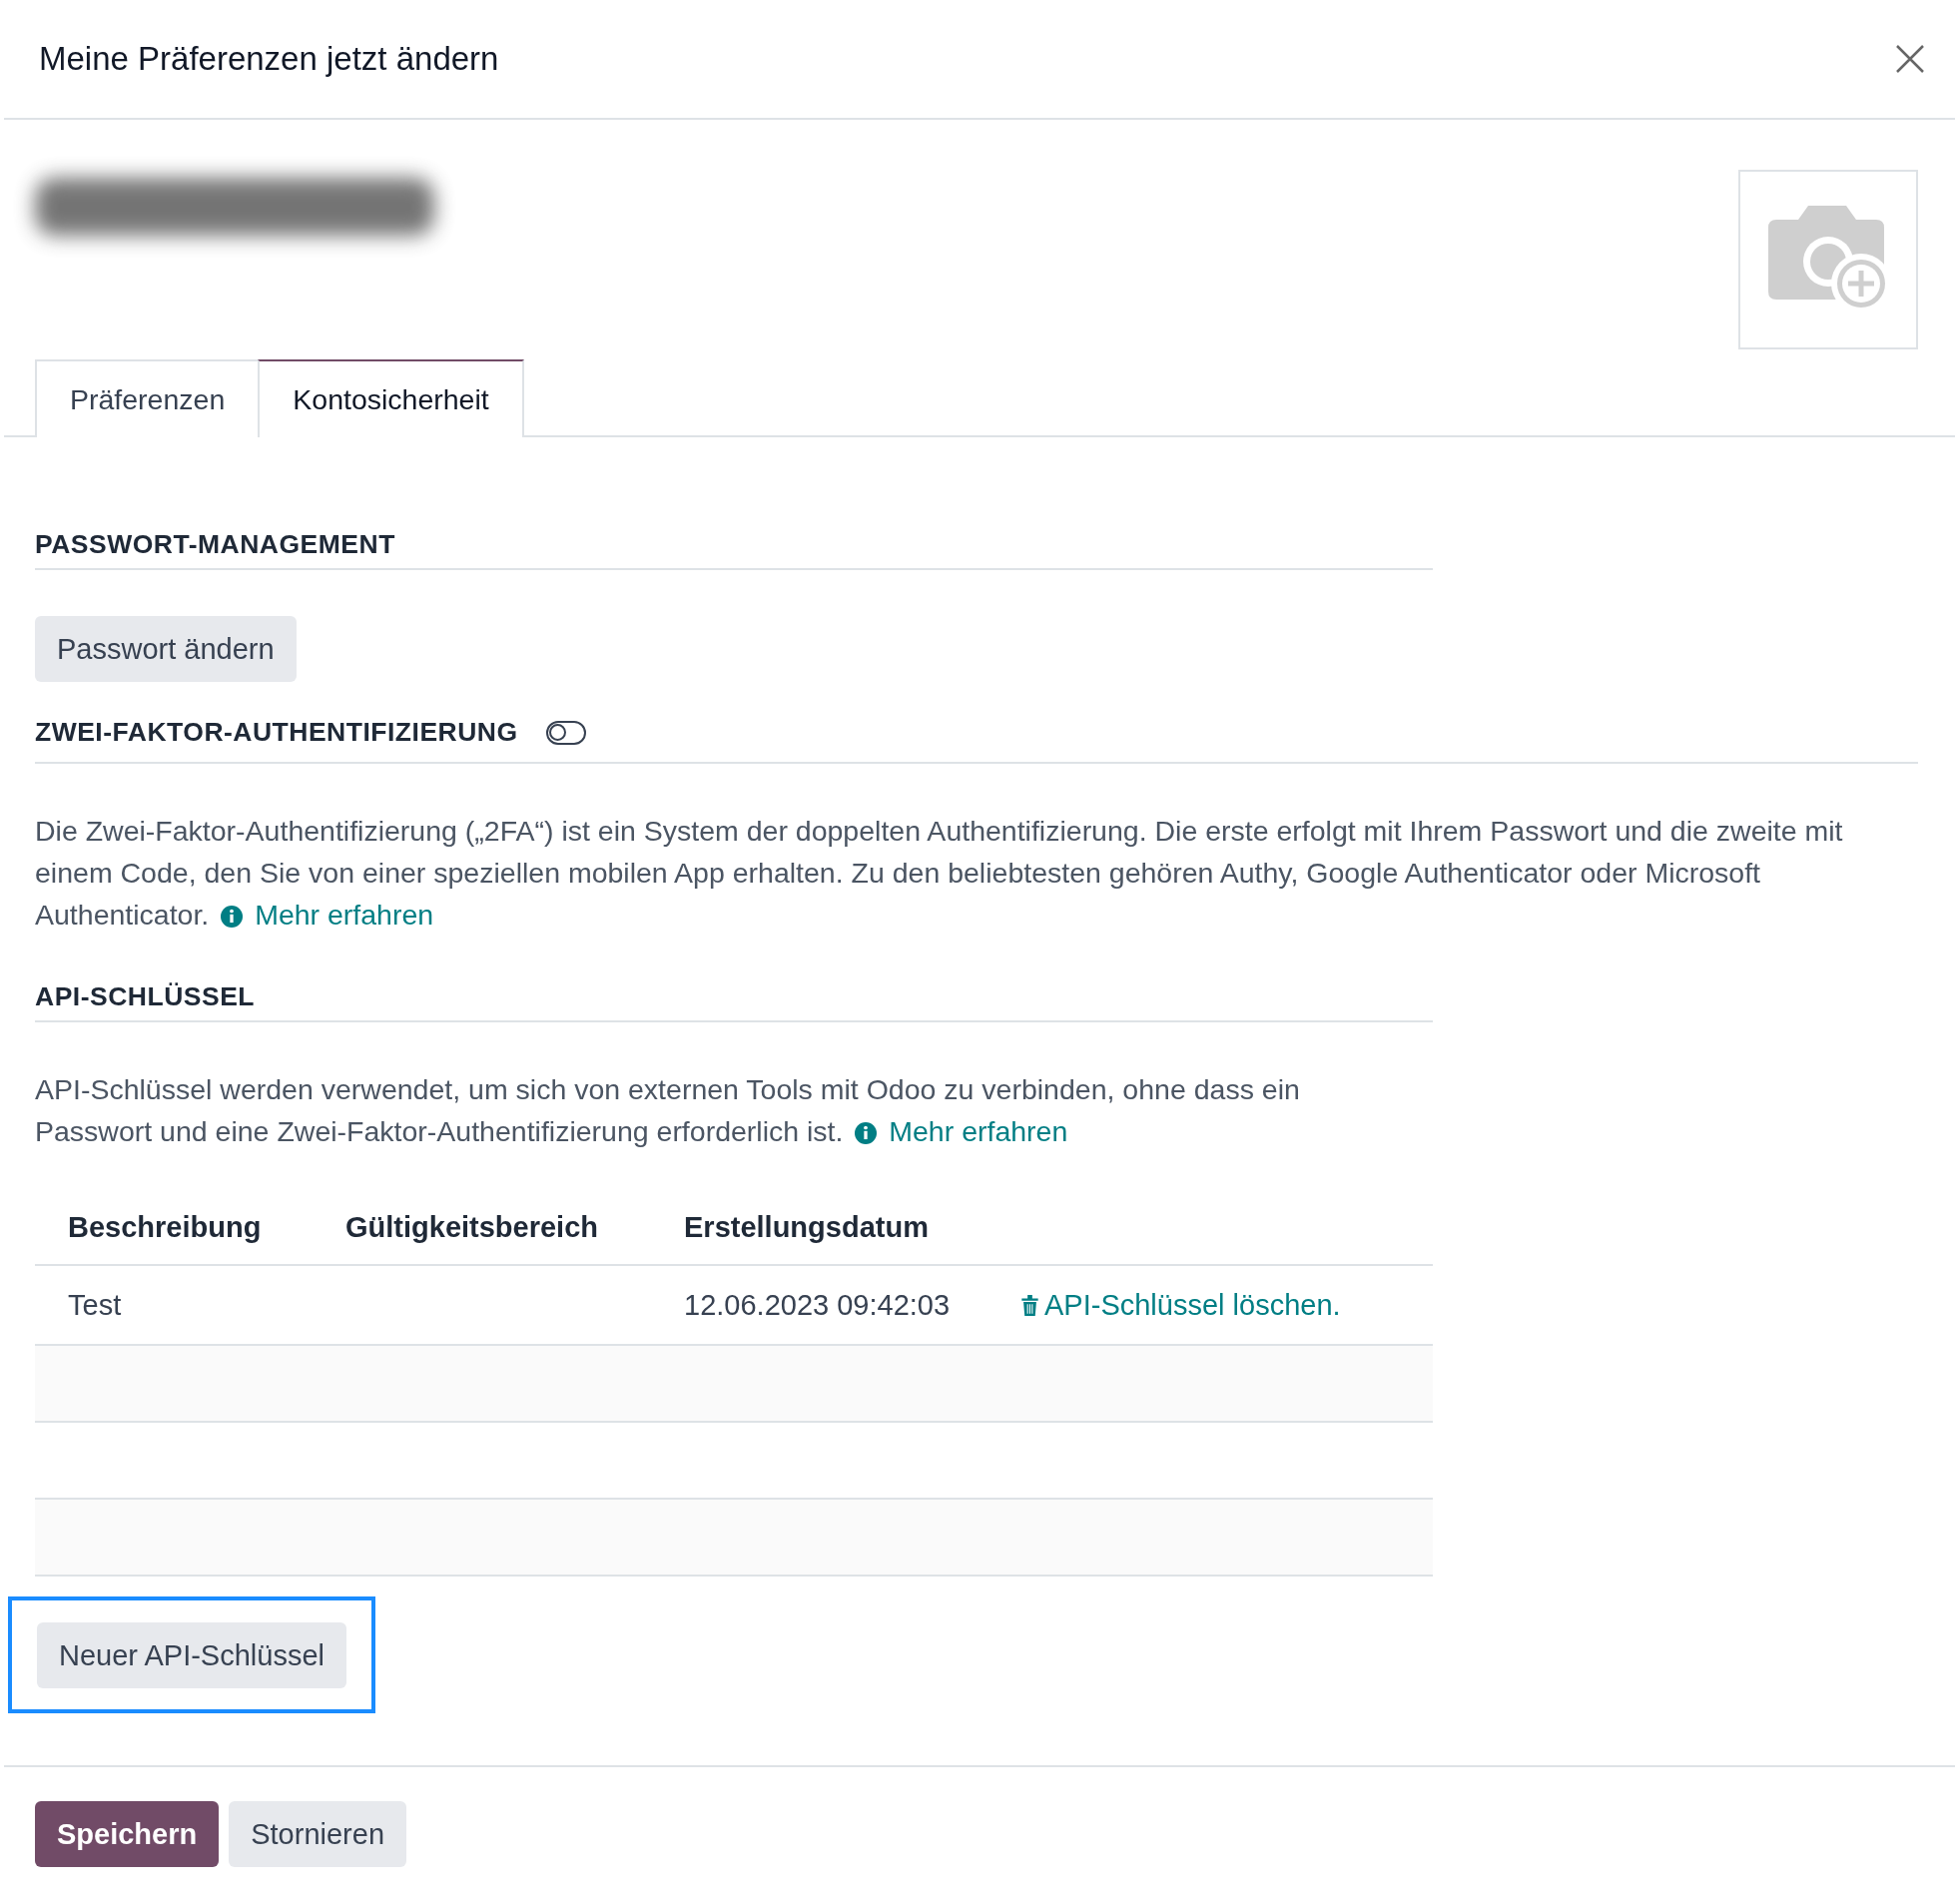 The width and height of the screenshot is (1960, 1903). Describe the element at coordinates (215, 544) in the screenshot. I see `section-heading: PASSWORT-MANAGEMENT` at that location.